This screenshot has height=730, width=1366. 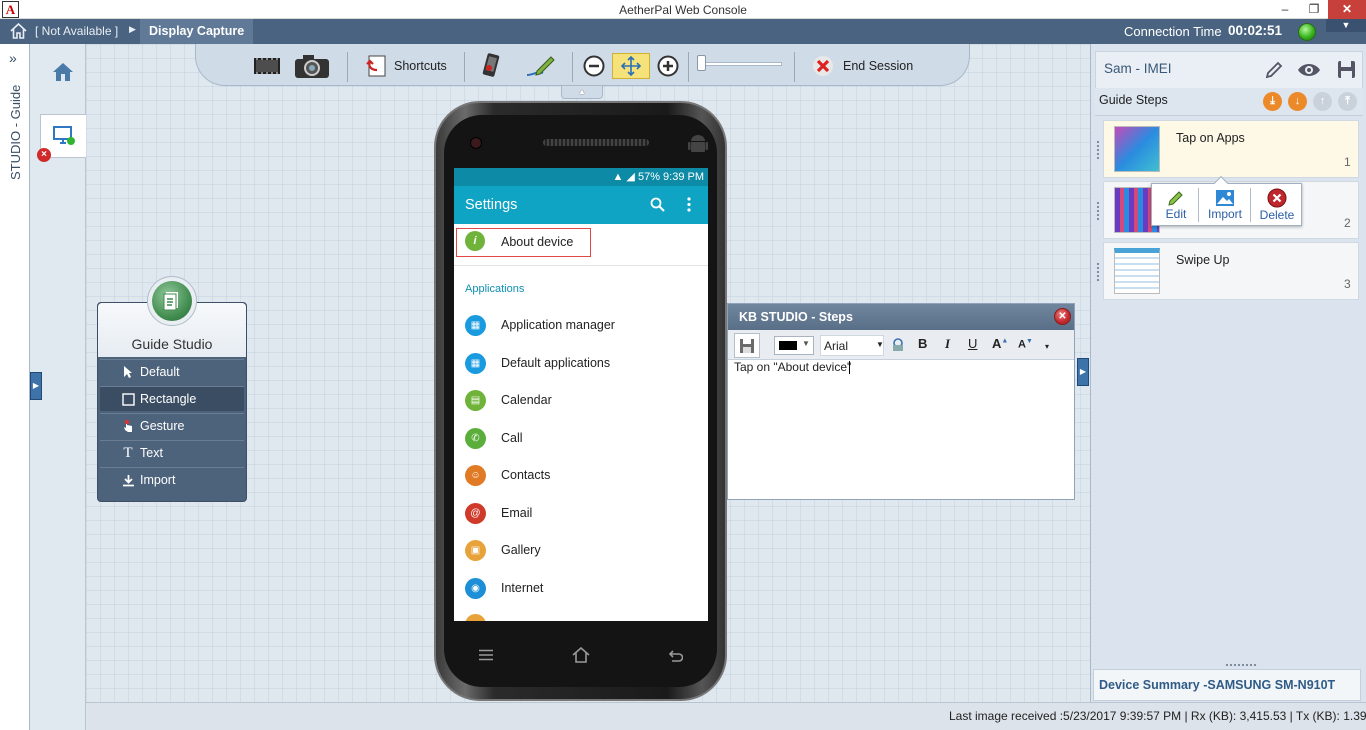 I want to click on move-bottom-icon: ⤓, so click(x=1272, y=101).